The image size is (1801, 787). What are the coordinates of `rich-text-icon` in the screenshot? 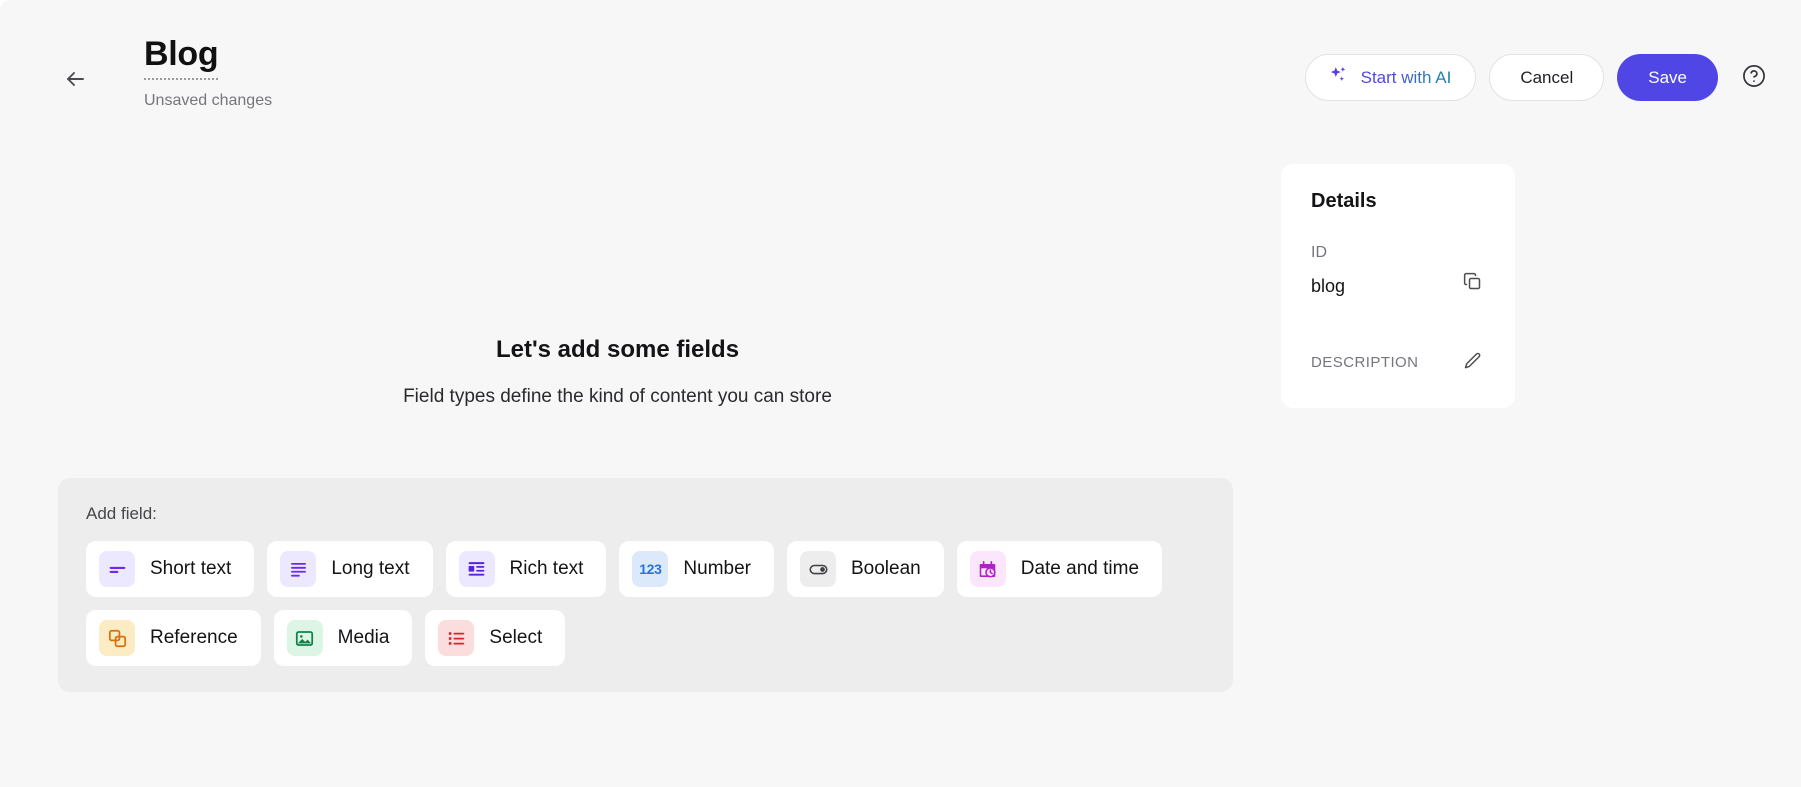 It's located at (476, 569).